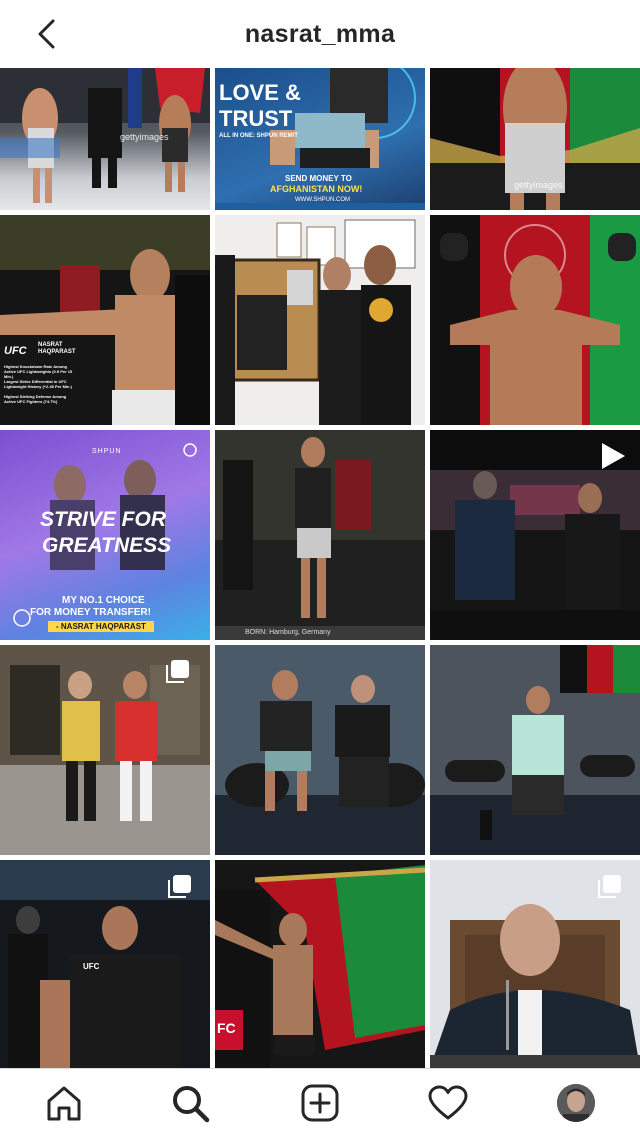 This screenshot has height=1138, width=640. I want to click on ad-headline-line1: STRIVE FOR, so click(103, 519).